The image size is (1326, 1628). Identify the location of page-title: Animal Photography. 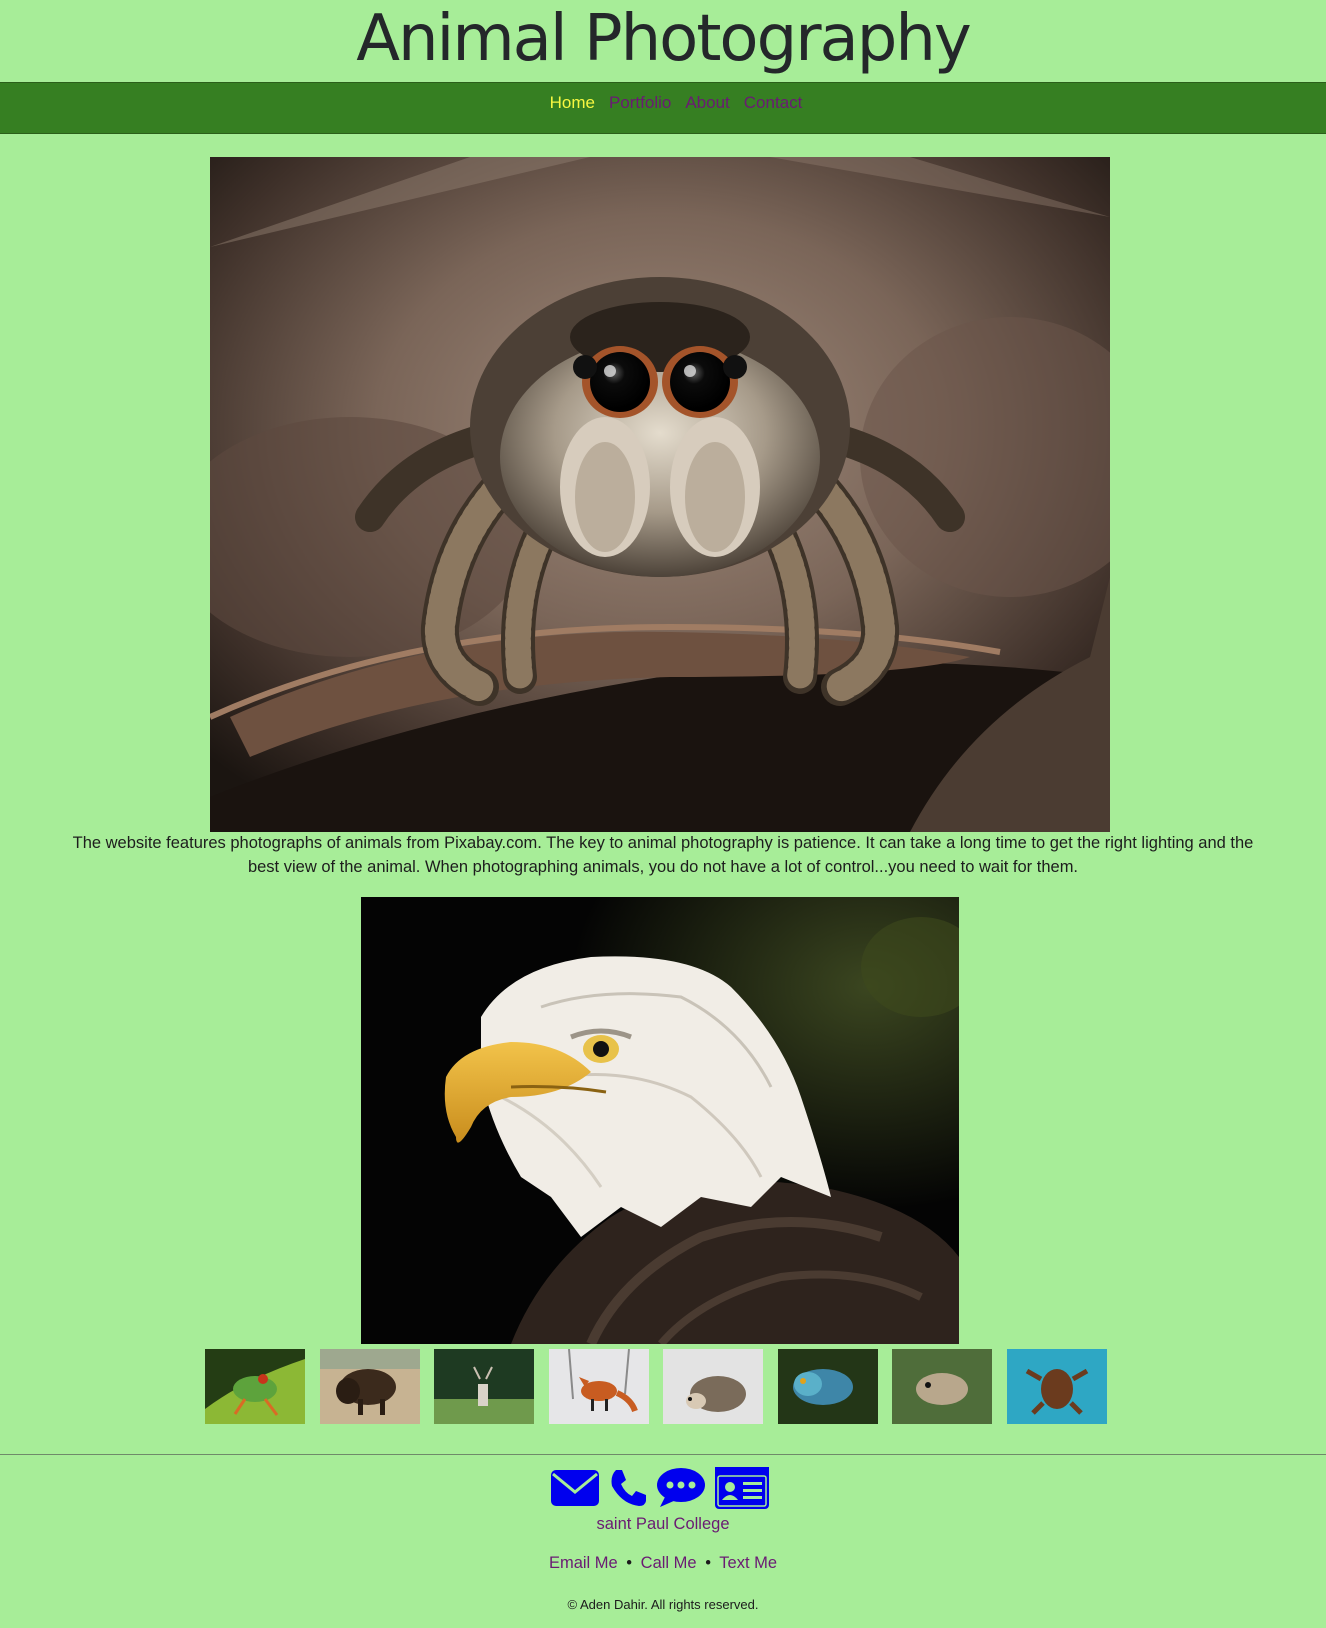
(664, 39).